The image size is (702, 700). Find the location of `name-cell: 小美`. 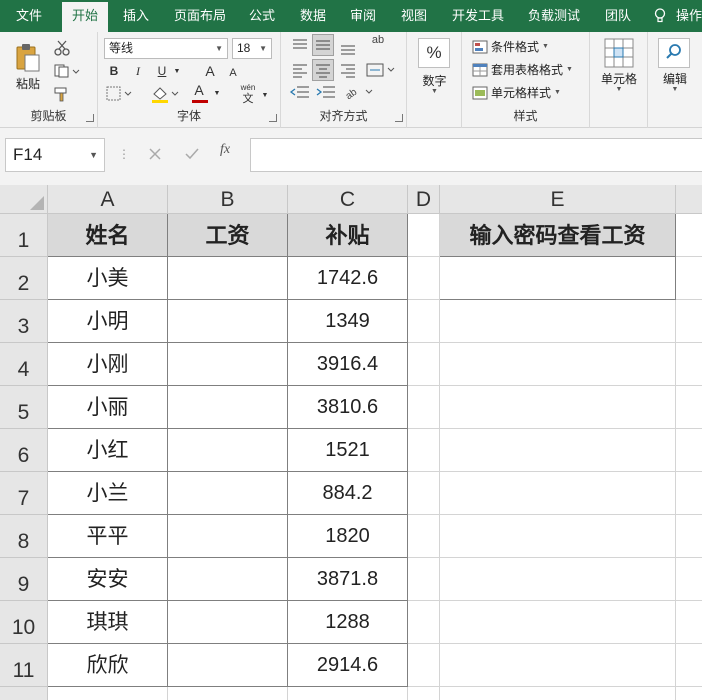

name-cell: 小美 is located at coordinates (108, 278).